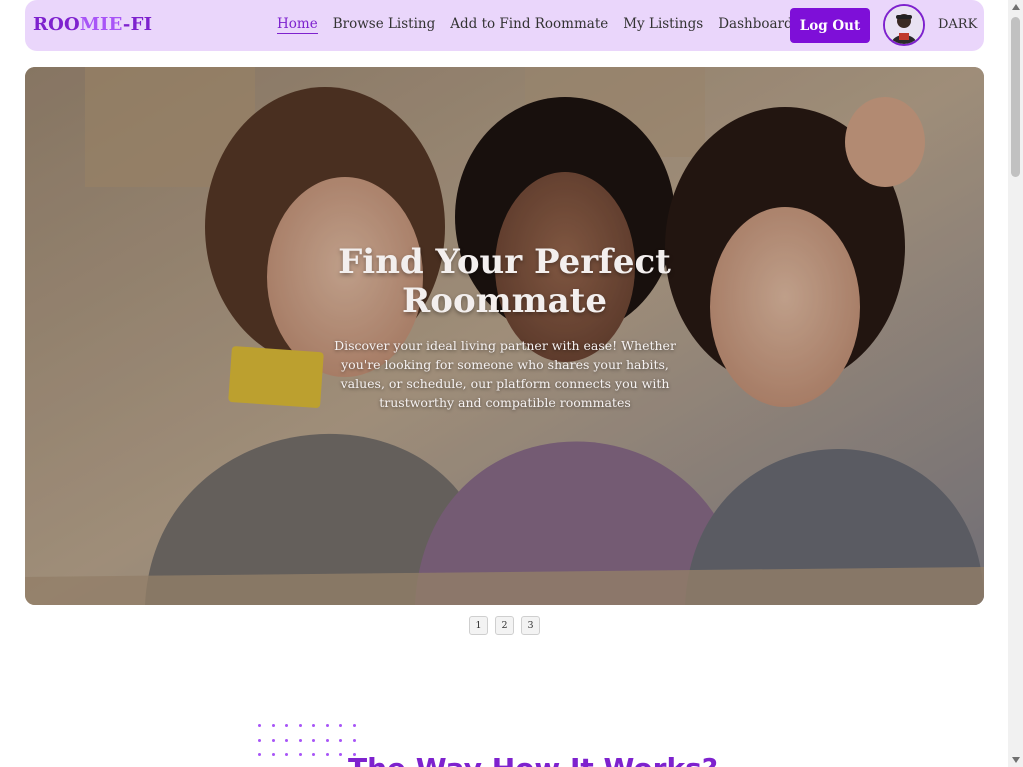 The width and height of the screenshot is (1023, 767). What do you see at coordinates (755, 25) in the screenshot?
I see `nav-item-dashboard: Dashboard` at bounding box center [755, 25].